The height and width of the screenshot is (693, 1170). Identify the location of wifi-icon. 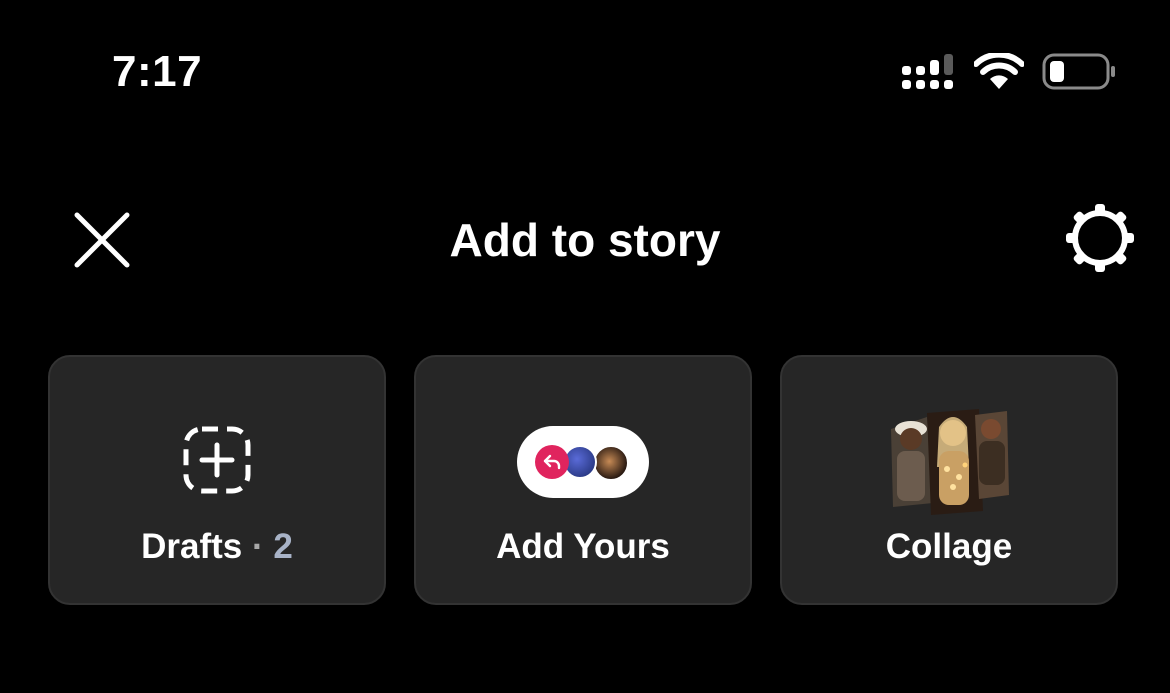
(999, 72).